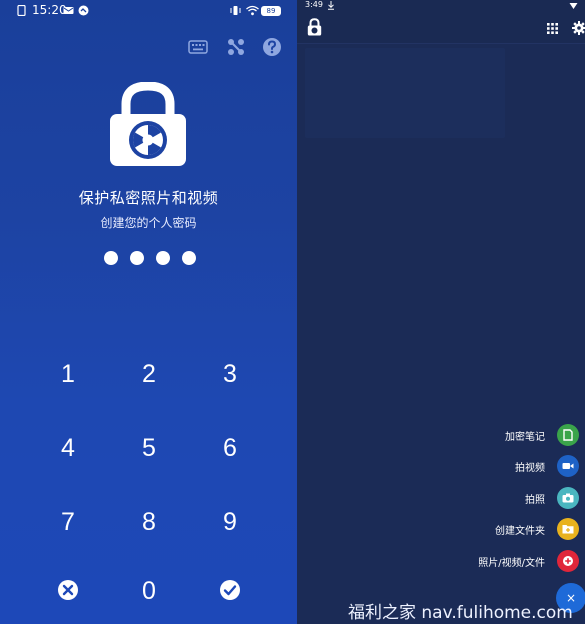 Image resolution: width=585 pixels, height=624 pixels. What do you see at coordinates (568, 529) in the screenshot?
I see `folder-add-icon` at bounding box center [568, 529].